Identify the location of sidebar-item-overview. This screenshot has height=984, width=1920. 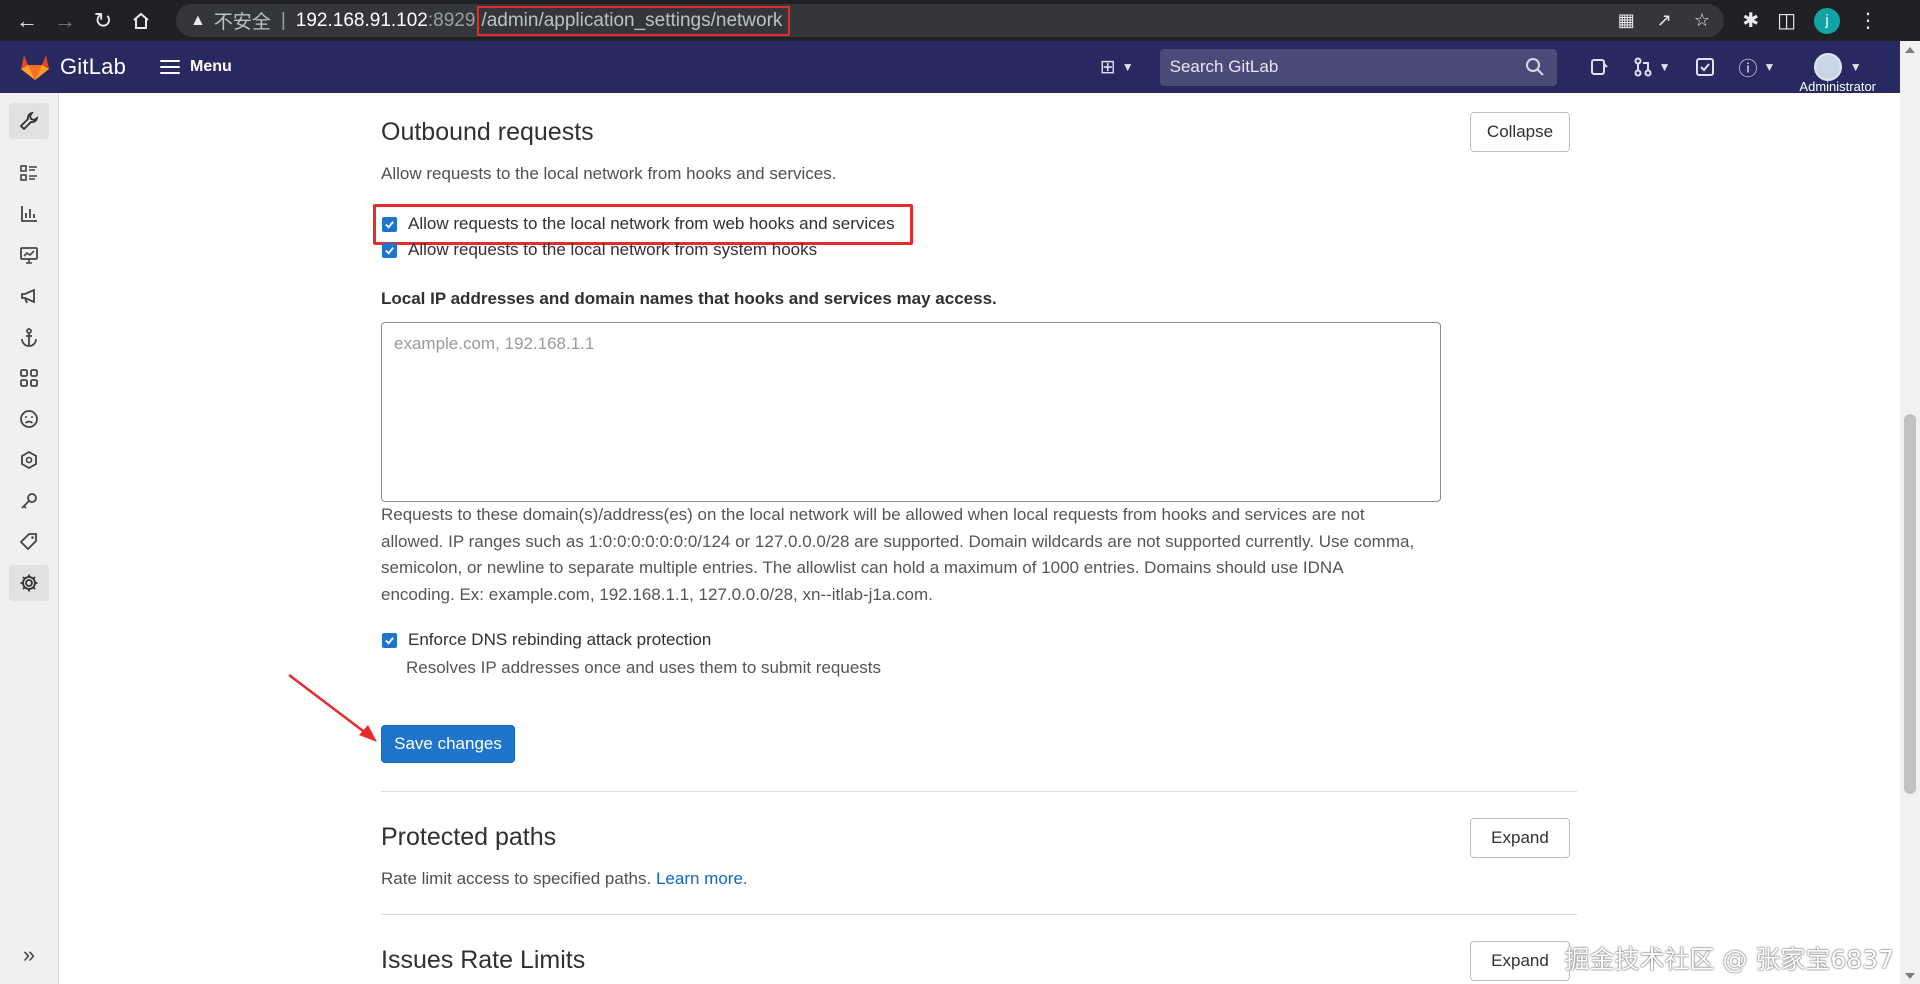
(29, 173).